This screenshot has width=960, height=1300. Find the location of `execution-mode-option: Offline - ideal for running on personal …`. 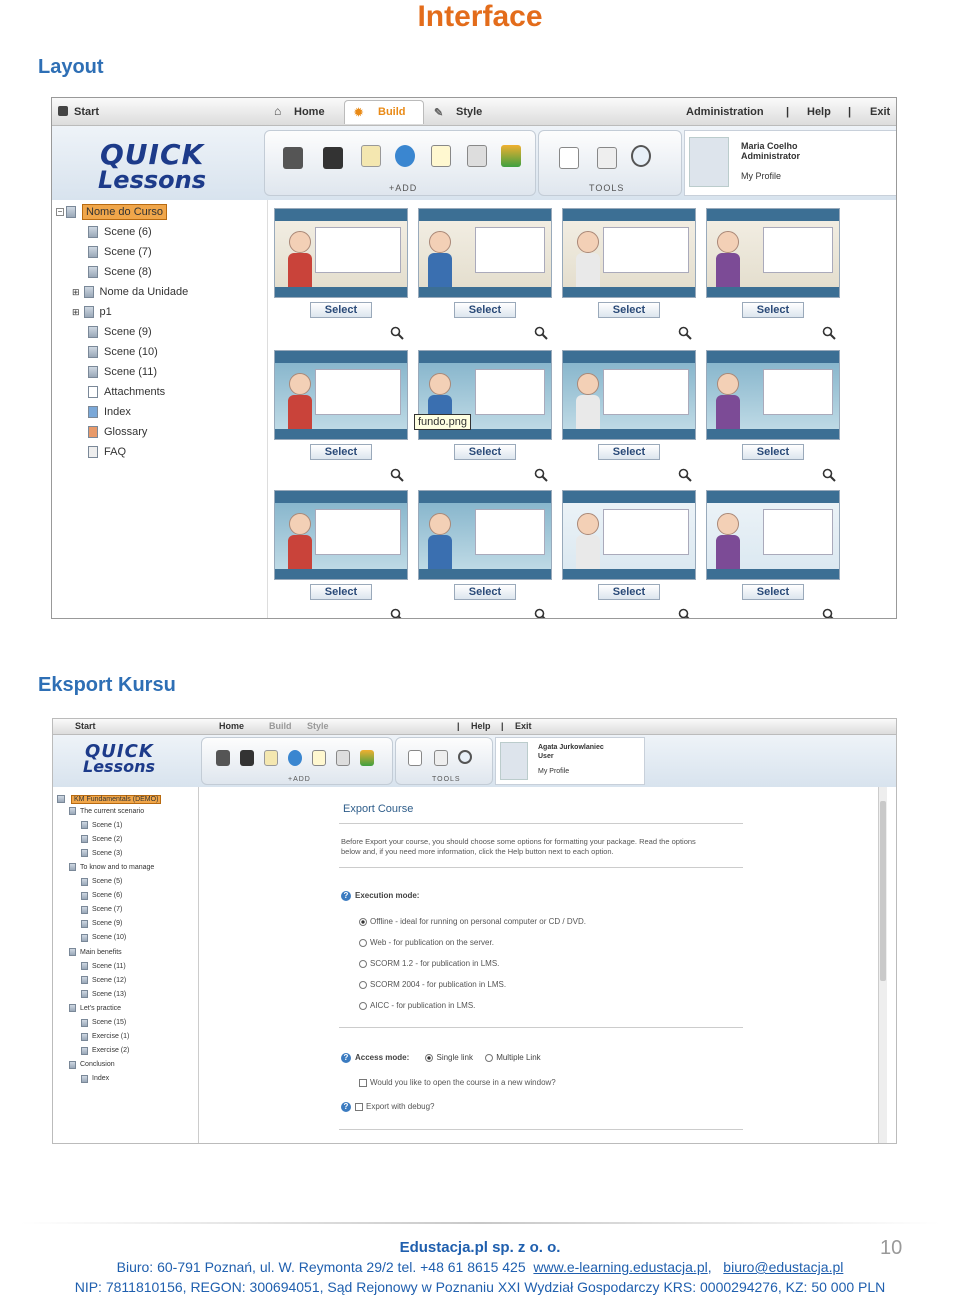

execution-mode-option: Offline - ideal for running on personal … is located at coordinates (472, 921).